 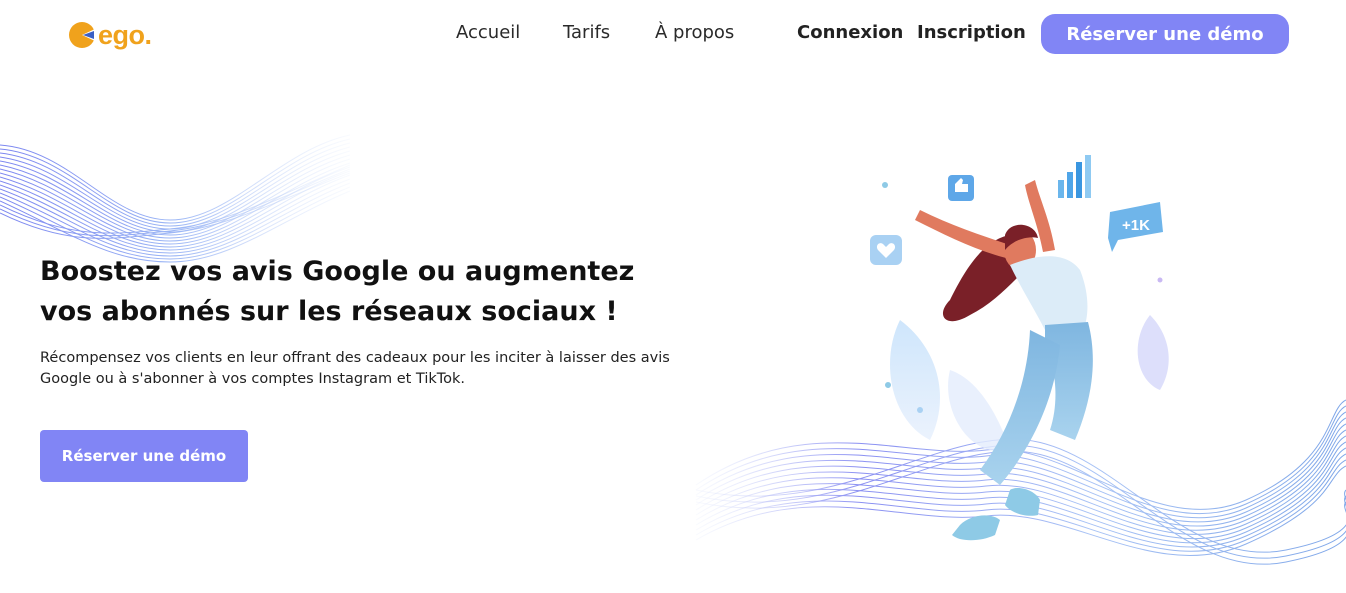 What do you see at coordinates (886, 250) in the screenshot?
I see `heart-icon` at bounding box center [886, 250].